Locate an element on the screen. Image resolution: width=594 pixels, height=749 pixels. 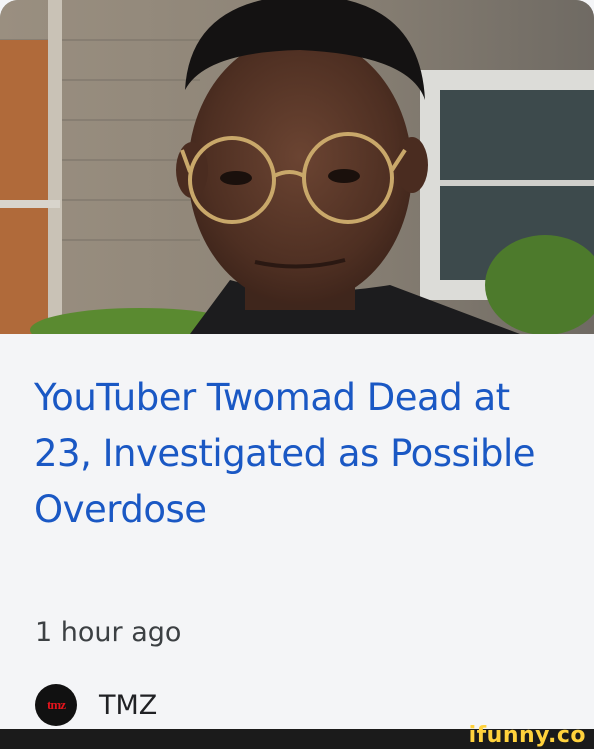
tmz-logo-icon: tmz is located at coordinates (56, 705).